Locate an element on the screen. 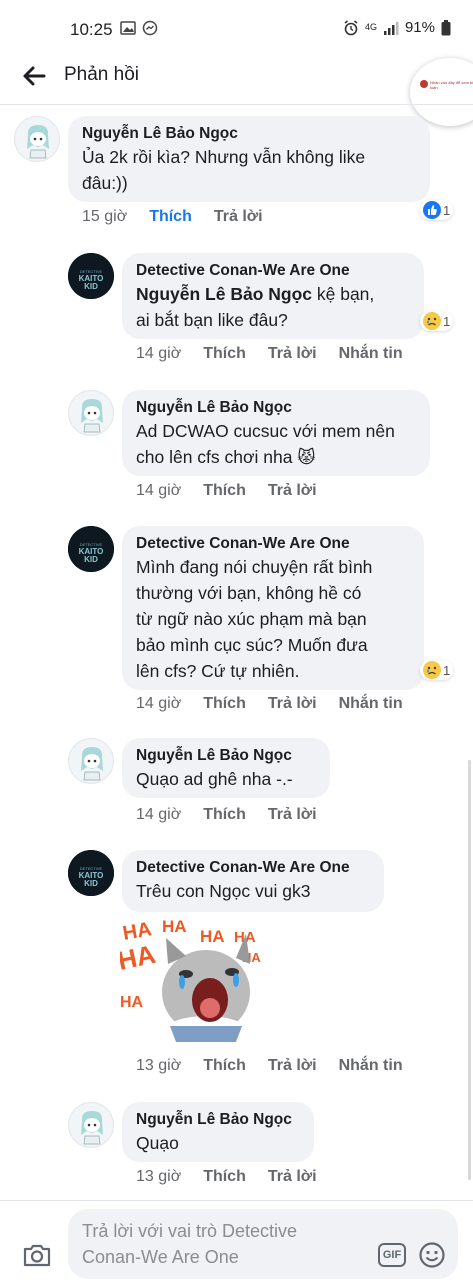 The height and width of the screenshot is (1286, 473). emoji-icon is located at coordinates (432, 1255).